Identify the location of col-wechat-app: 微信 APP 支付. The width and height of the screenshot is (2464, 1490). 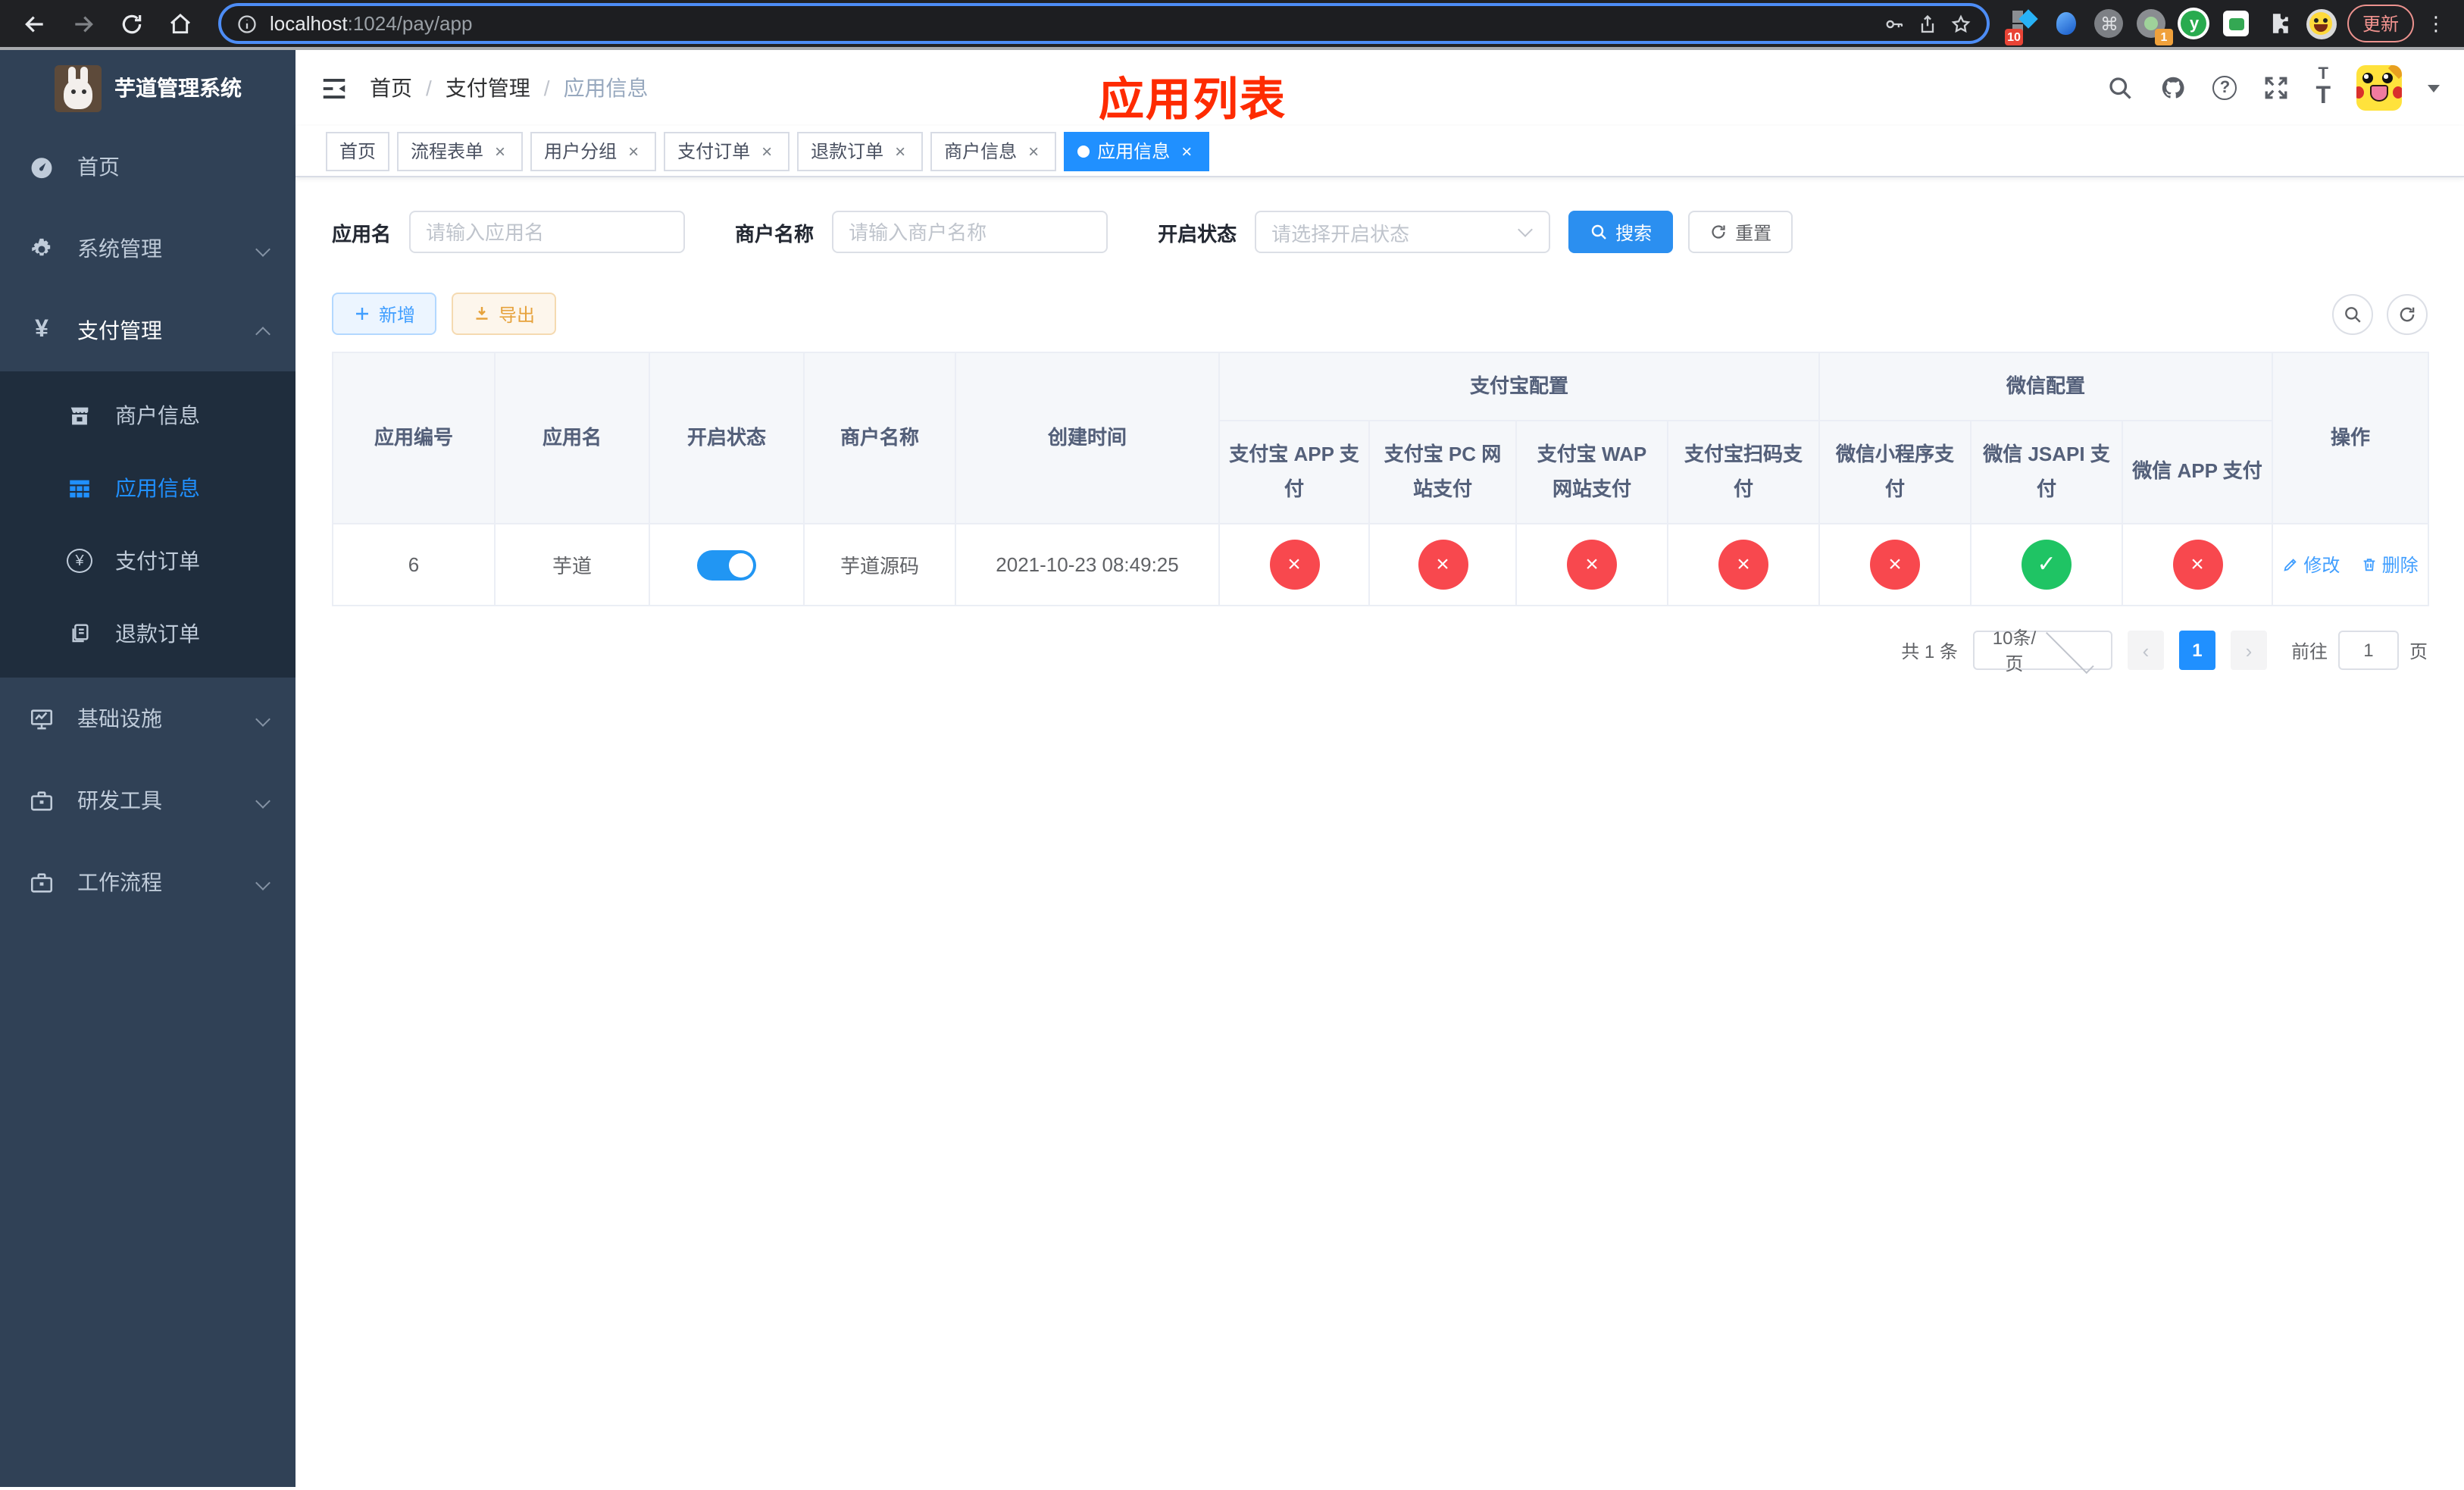
(2198, 472).